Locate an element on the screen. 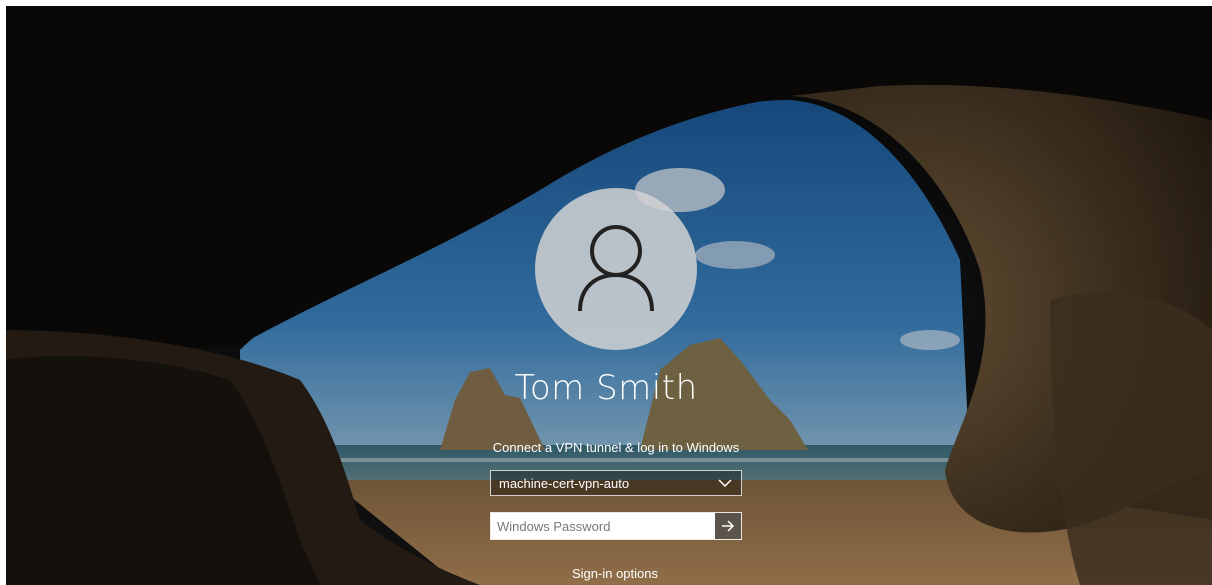  vpn-profile-dropdown: machine-cert-vpn-auto is located at coordinates (616, 483).